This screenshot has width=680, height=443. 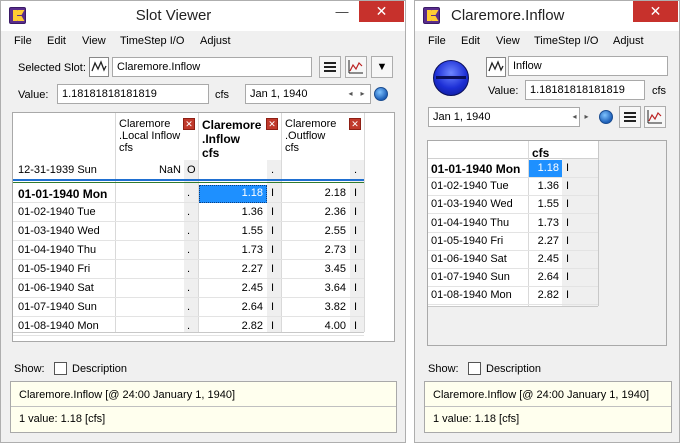 What do you see at coordinates (33, 95) in the screenshot?
I see `value-label: Value:` at bounding box center [33, 95].